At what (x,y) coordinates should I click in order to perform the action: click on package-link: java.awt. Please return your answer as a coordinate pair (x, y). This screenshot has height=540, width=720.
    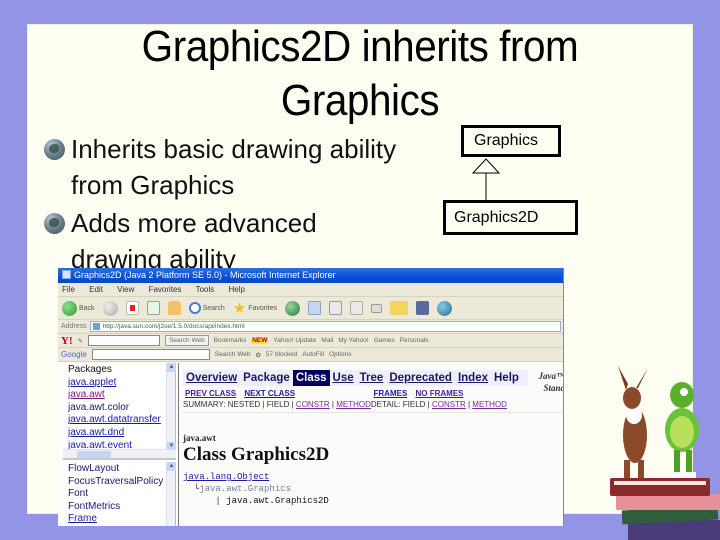
    Looking at the image, I should click on (119, 395).